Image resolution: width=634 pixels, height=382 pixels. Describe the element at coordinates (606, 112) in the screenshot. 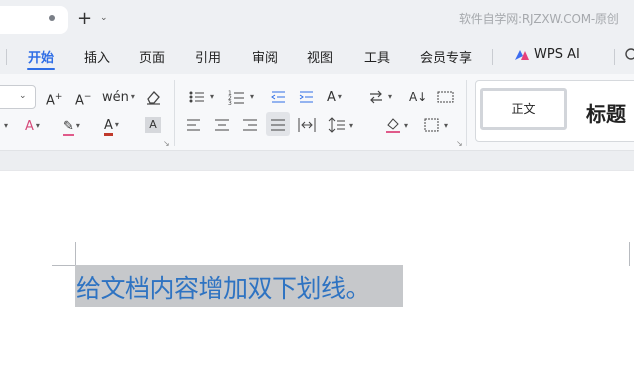

I see `style-heading: 标题` at that location.